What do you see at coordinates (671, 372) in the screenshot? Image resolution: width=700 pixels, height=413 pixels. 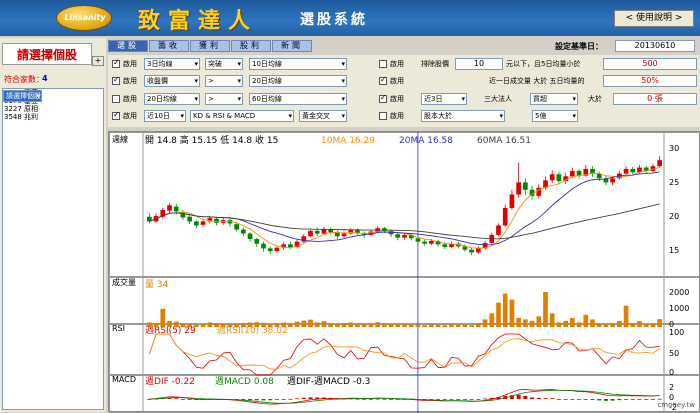 I see `rsi-tick: 0` at bounding box center [671, 372].